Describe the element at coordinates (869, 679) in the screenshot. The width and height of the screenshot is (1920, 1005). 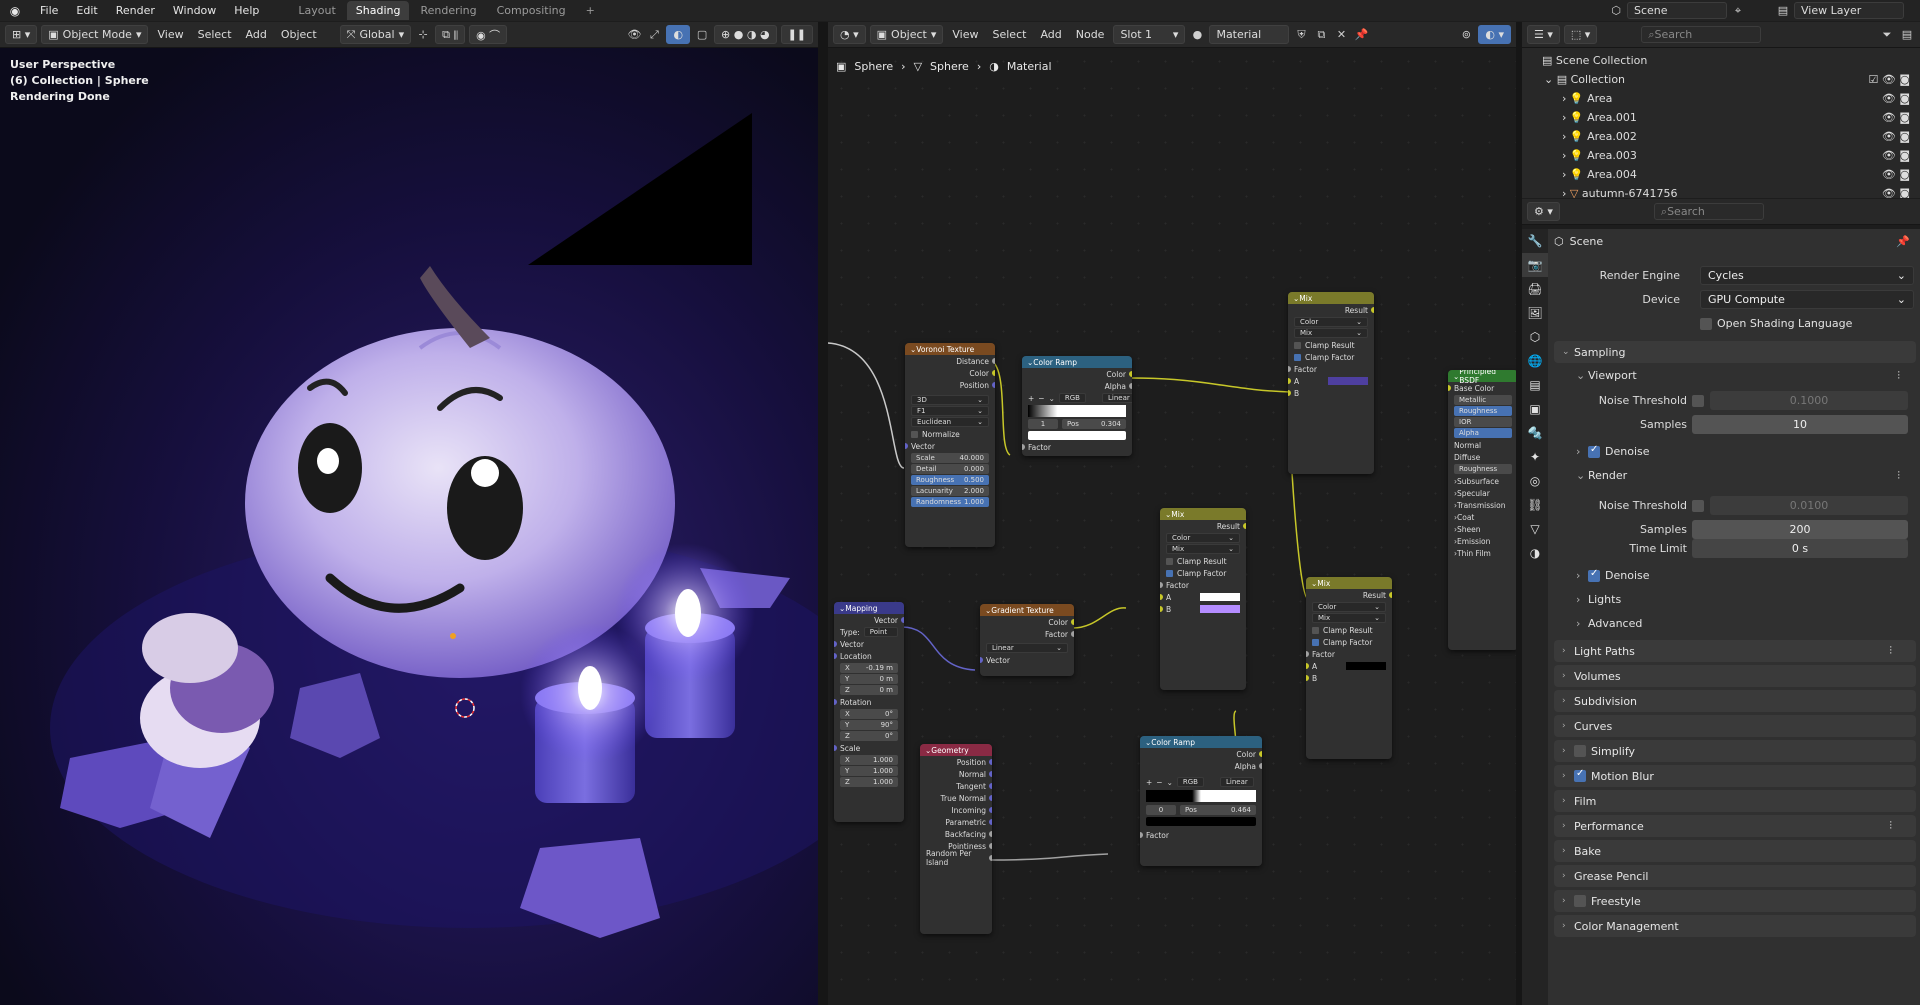
I see `location-y-field: Y 0 m` at that location.